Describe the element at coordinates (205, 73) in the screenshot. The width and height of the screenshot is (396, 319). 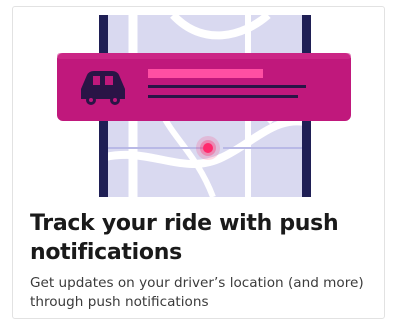
I see `notification-title-bar` at that location.